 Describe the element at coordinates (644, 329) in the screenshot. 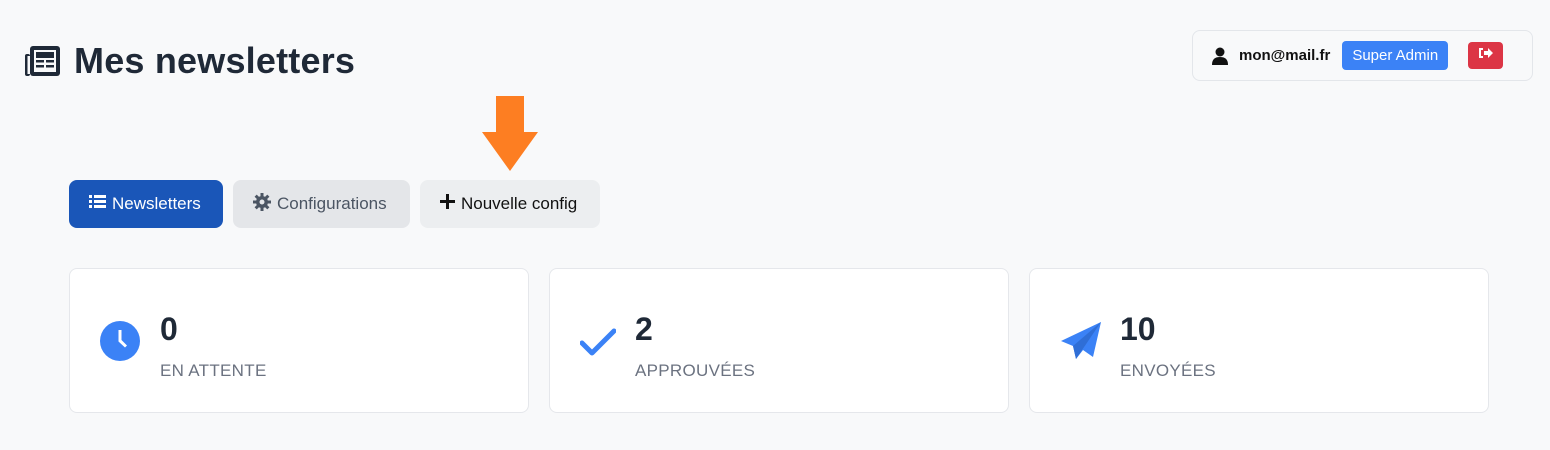

I see `stat-value: 2` at that location.